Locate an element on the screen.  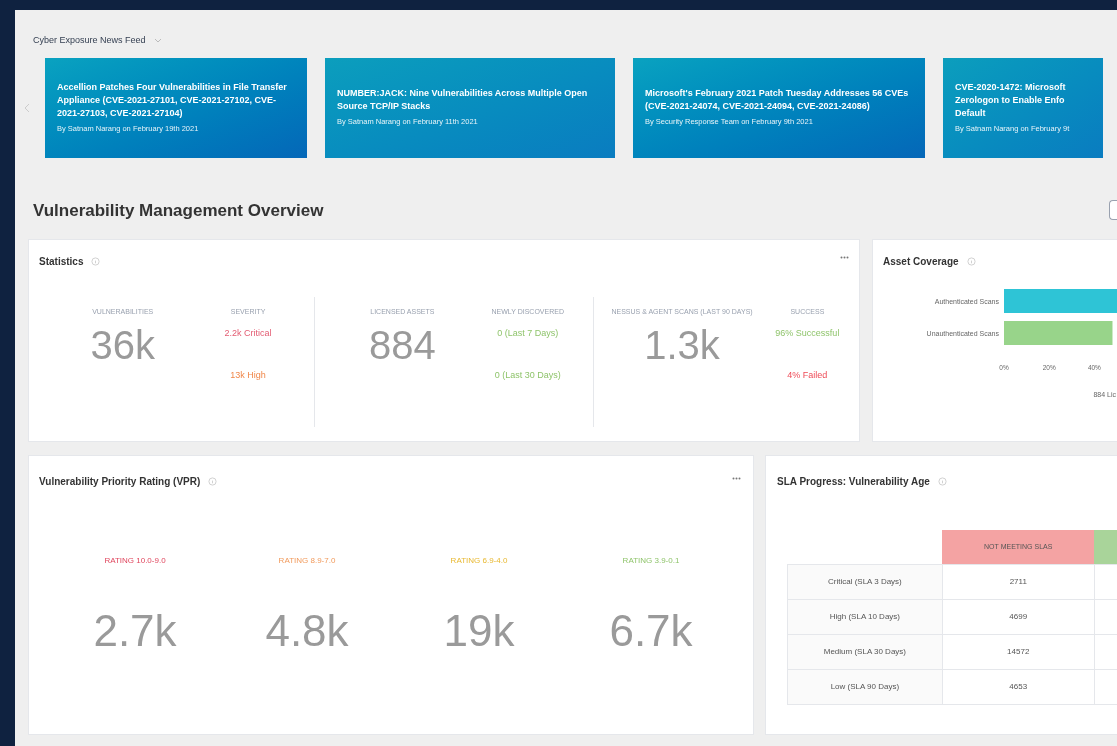
stat-detail: 4% Failed is located at coordinates (807, 375).